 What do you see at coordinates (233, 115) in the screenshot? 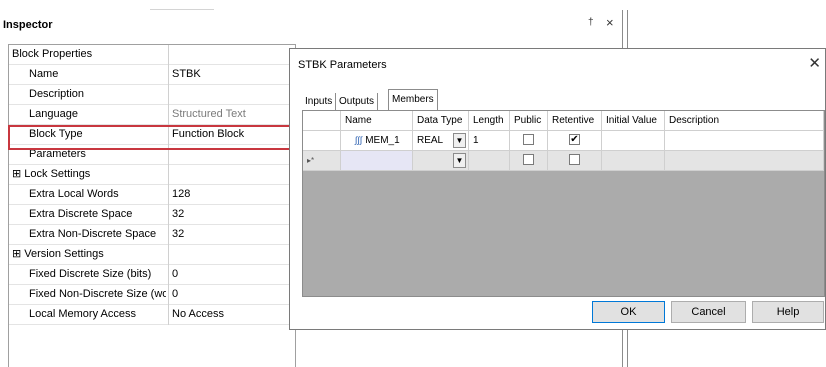
I see `property-value: Structured Text` at bounding box center [233, 115].